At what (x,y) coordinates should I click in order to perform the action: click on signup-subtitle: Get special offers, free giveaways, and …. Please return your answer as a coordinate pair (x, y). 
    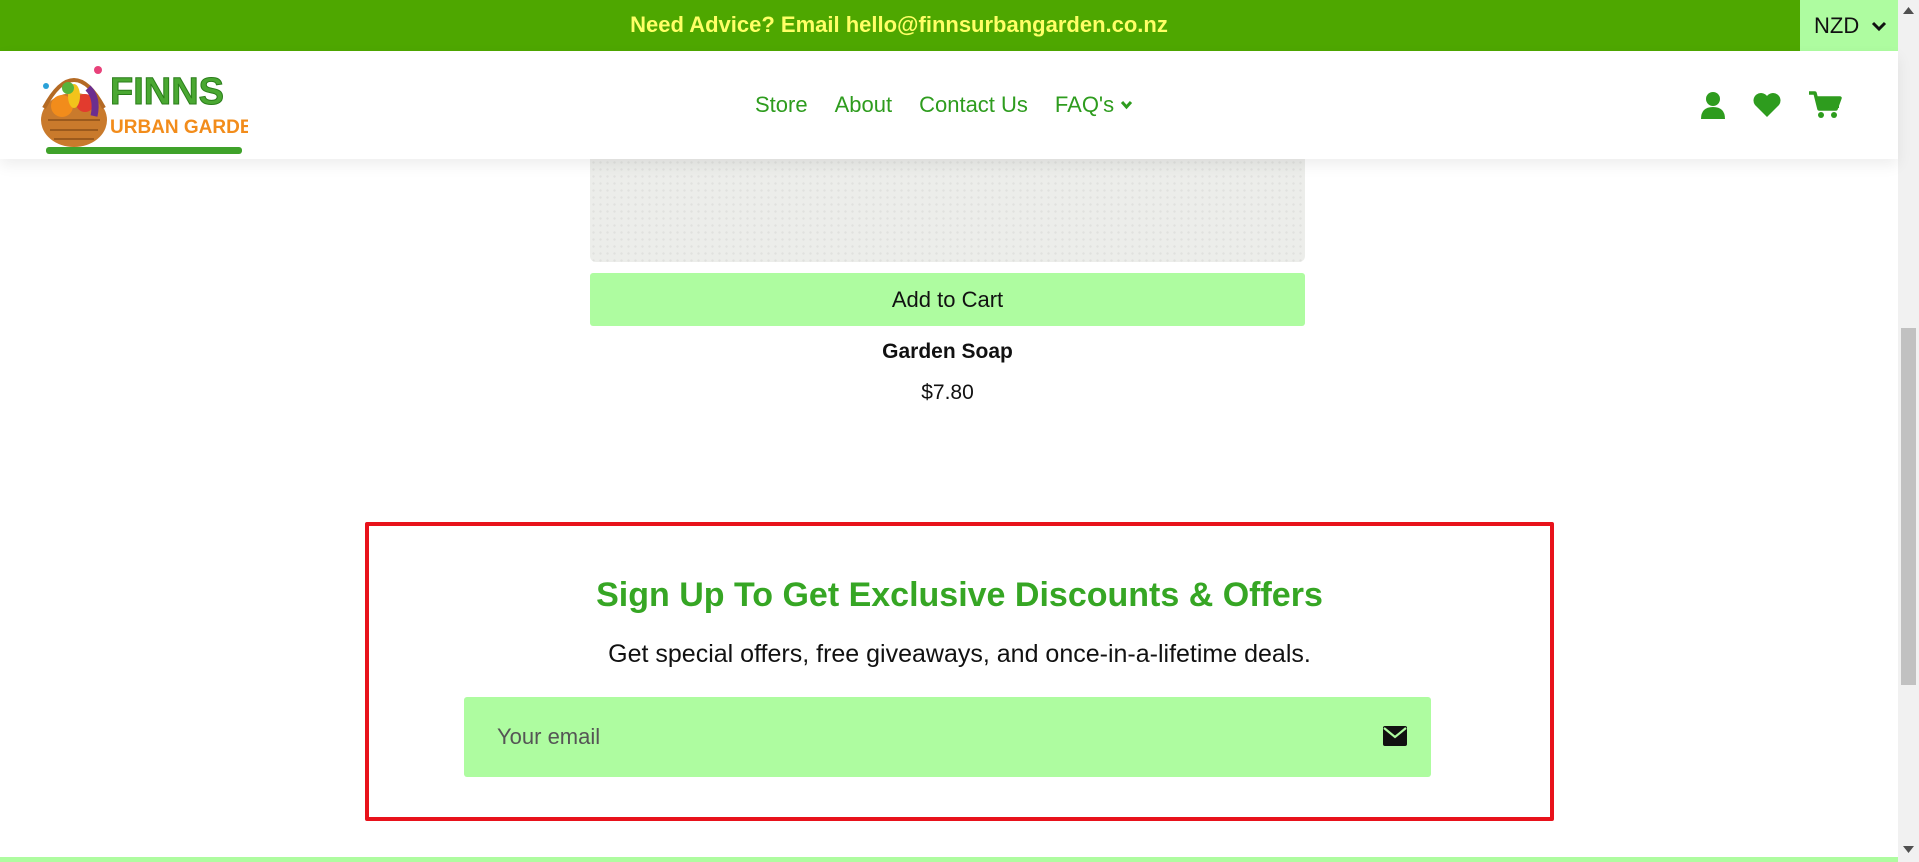
    Looking at the image, I should click on (959, 654).